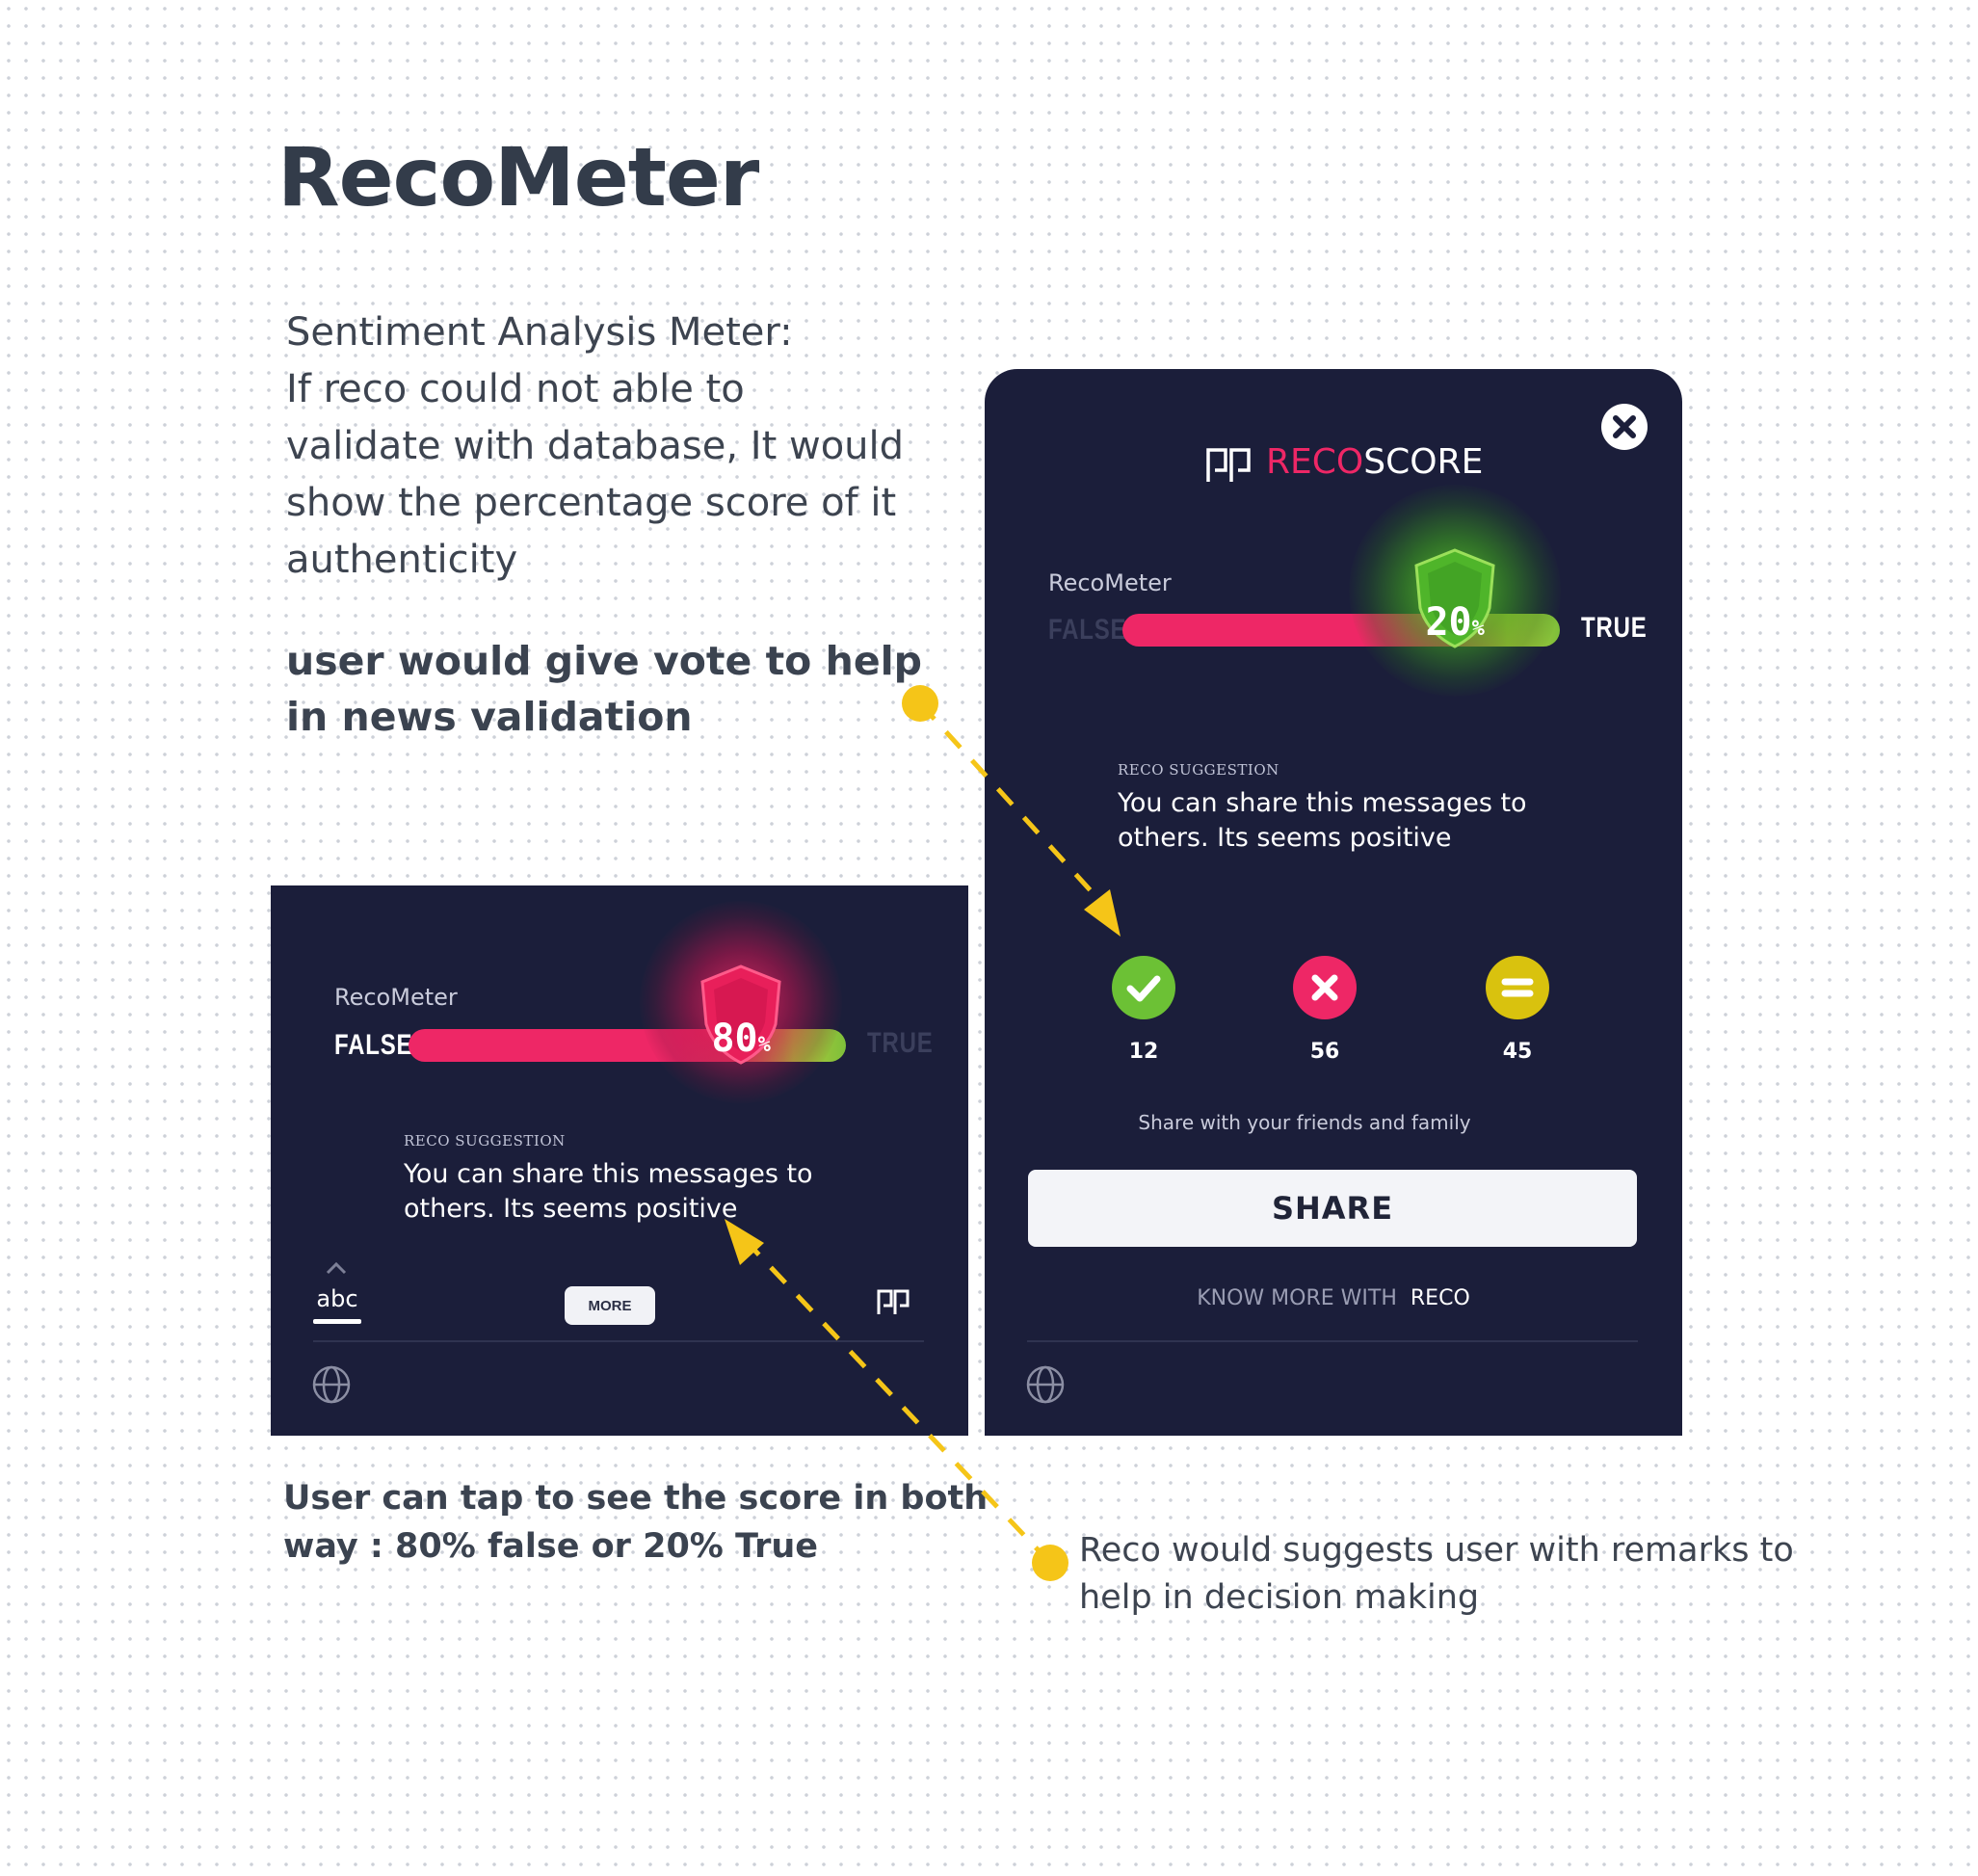 The width and height of the screenshot is (1978, 1876). Describe the element at coordinates (896, 1400) in the screenshot. I see `suggestion-annotation-arrow` at that location.